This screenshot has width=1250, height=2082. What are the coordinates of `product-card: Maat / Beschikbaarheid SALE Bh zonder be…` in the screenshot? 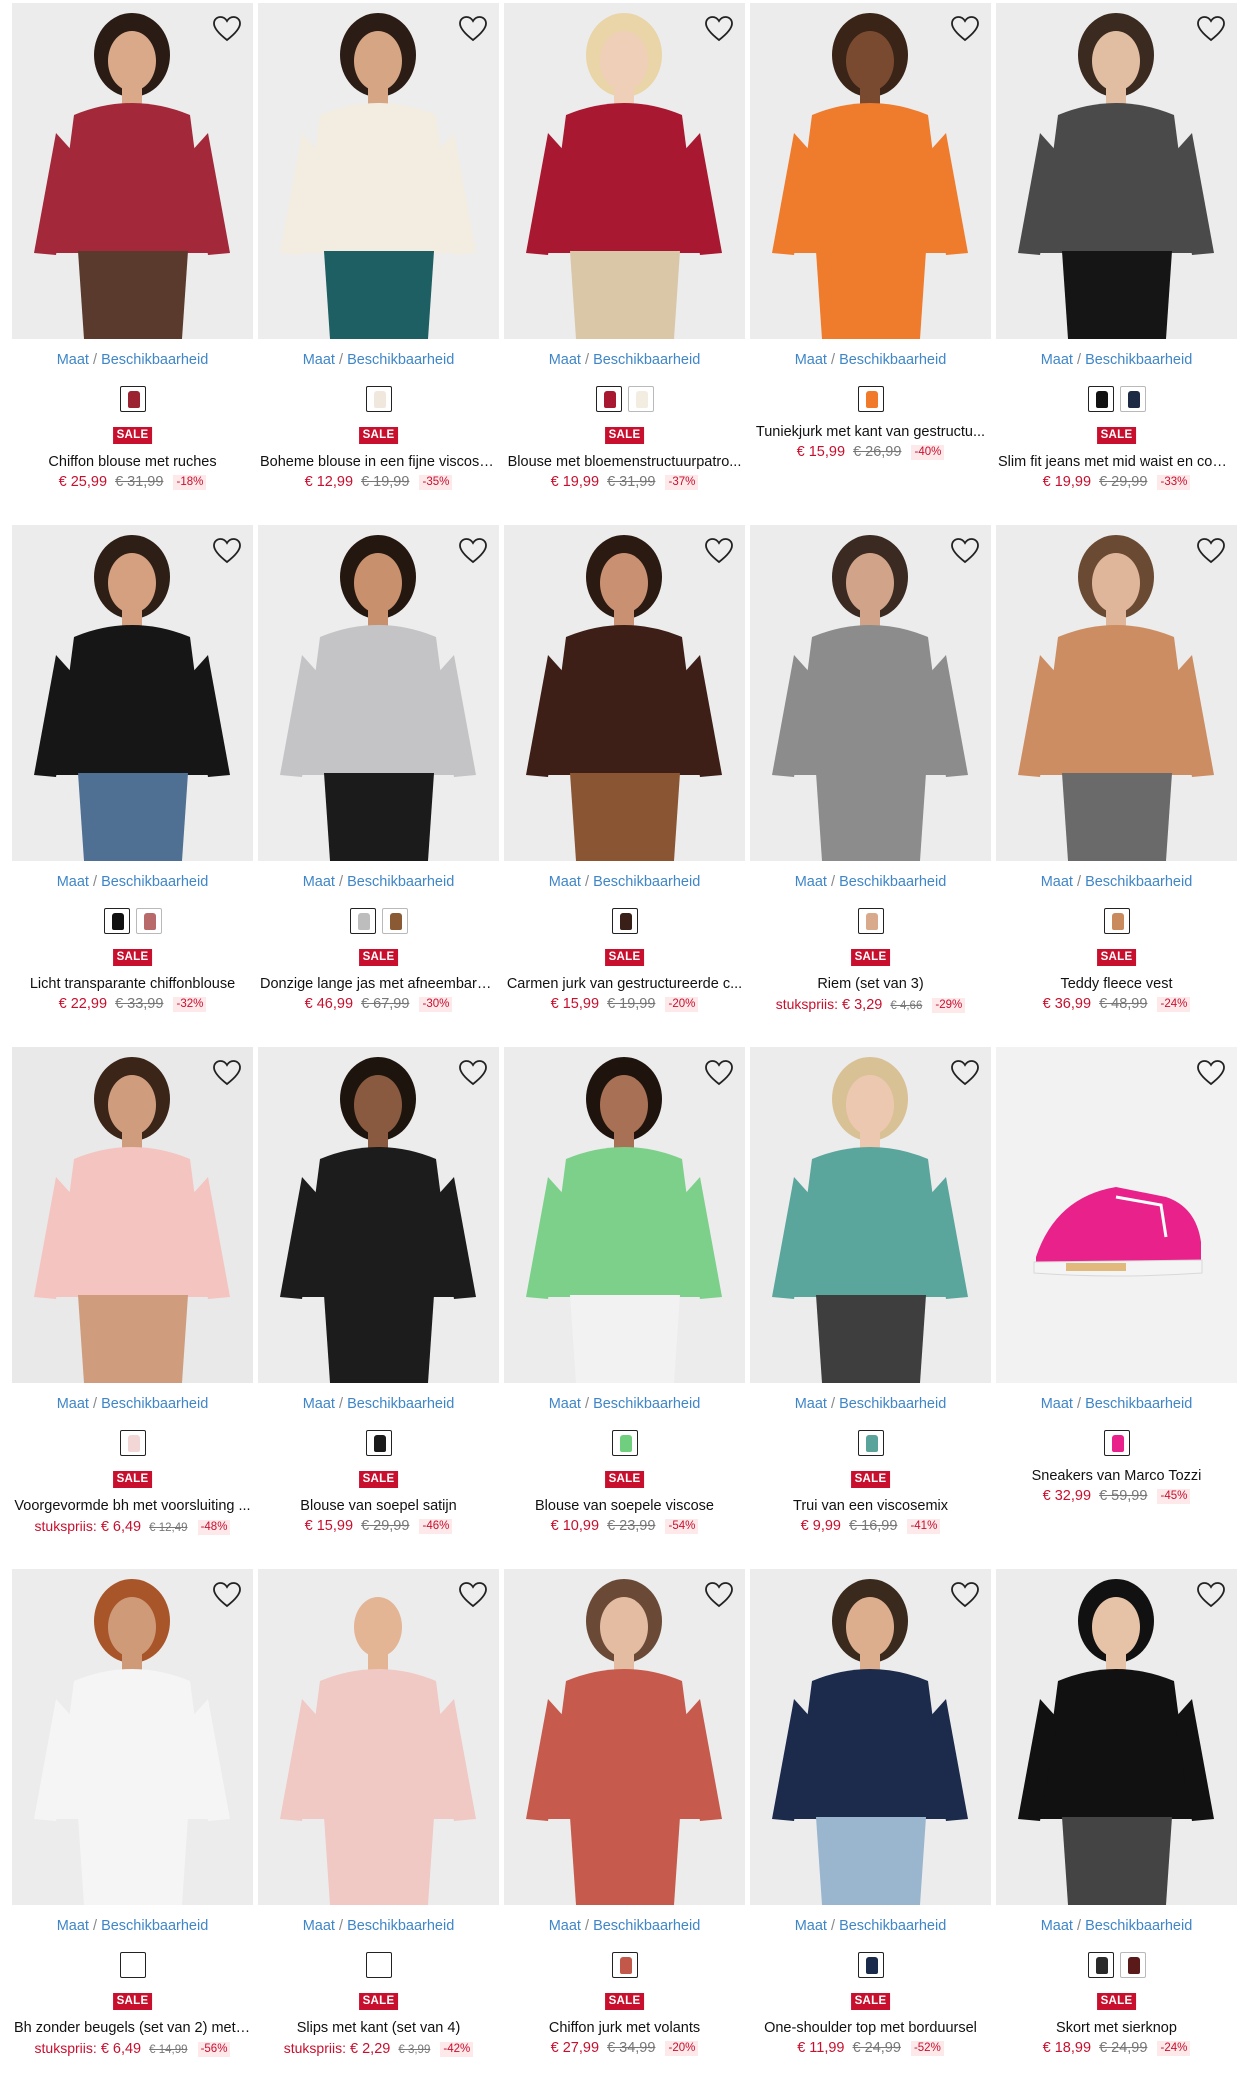 It's located at (132, 1821).